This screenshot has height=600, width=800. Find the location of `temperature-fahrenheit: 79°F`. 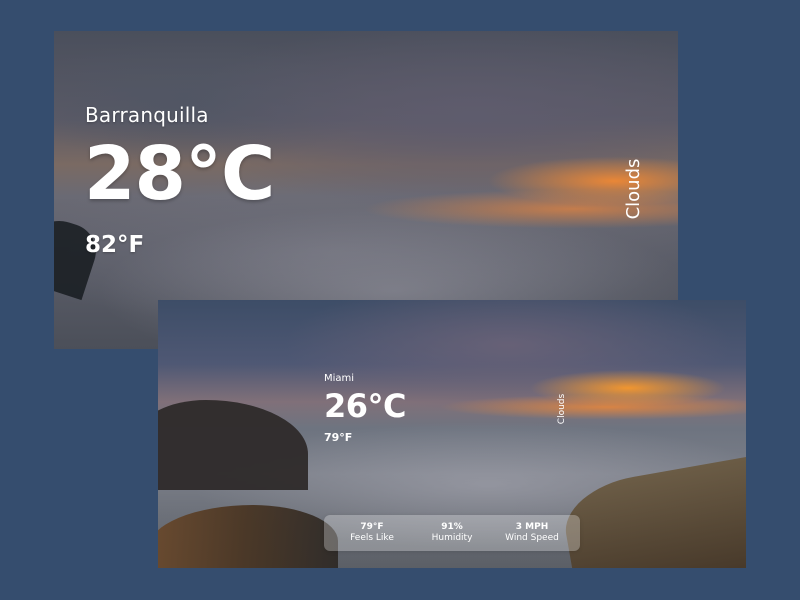

temperature-fahrenheit: 79°F is located at coordinates (338, 437).